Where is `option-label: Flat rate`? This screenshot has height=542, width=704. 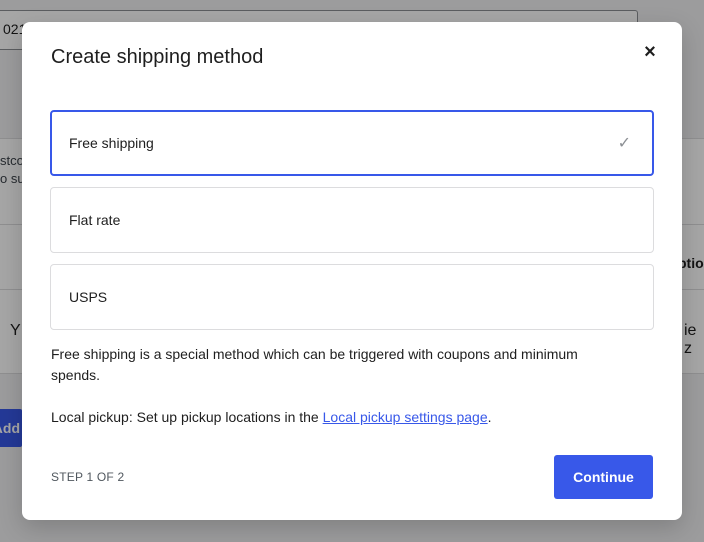 option-label: Flat rate is located at coordinates (95, 220).